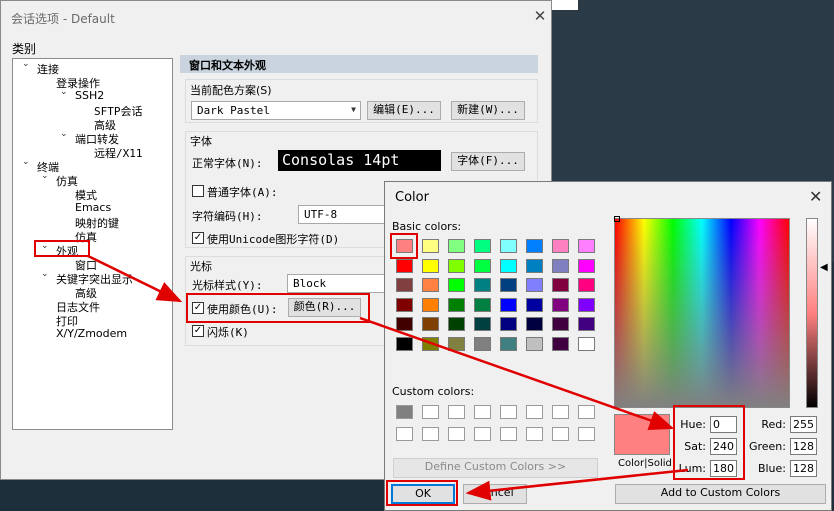 The width and height of the screenshot is (834, 511). I want to click on blue-input: 128, so click(803, 468).